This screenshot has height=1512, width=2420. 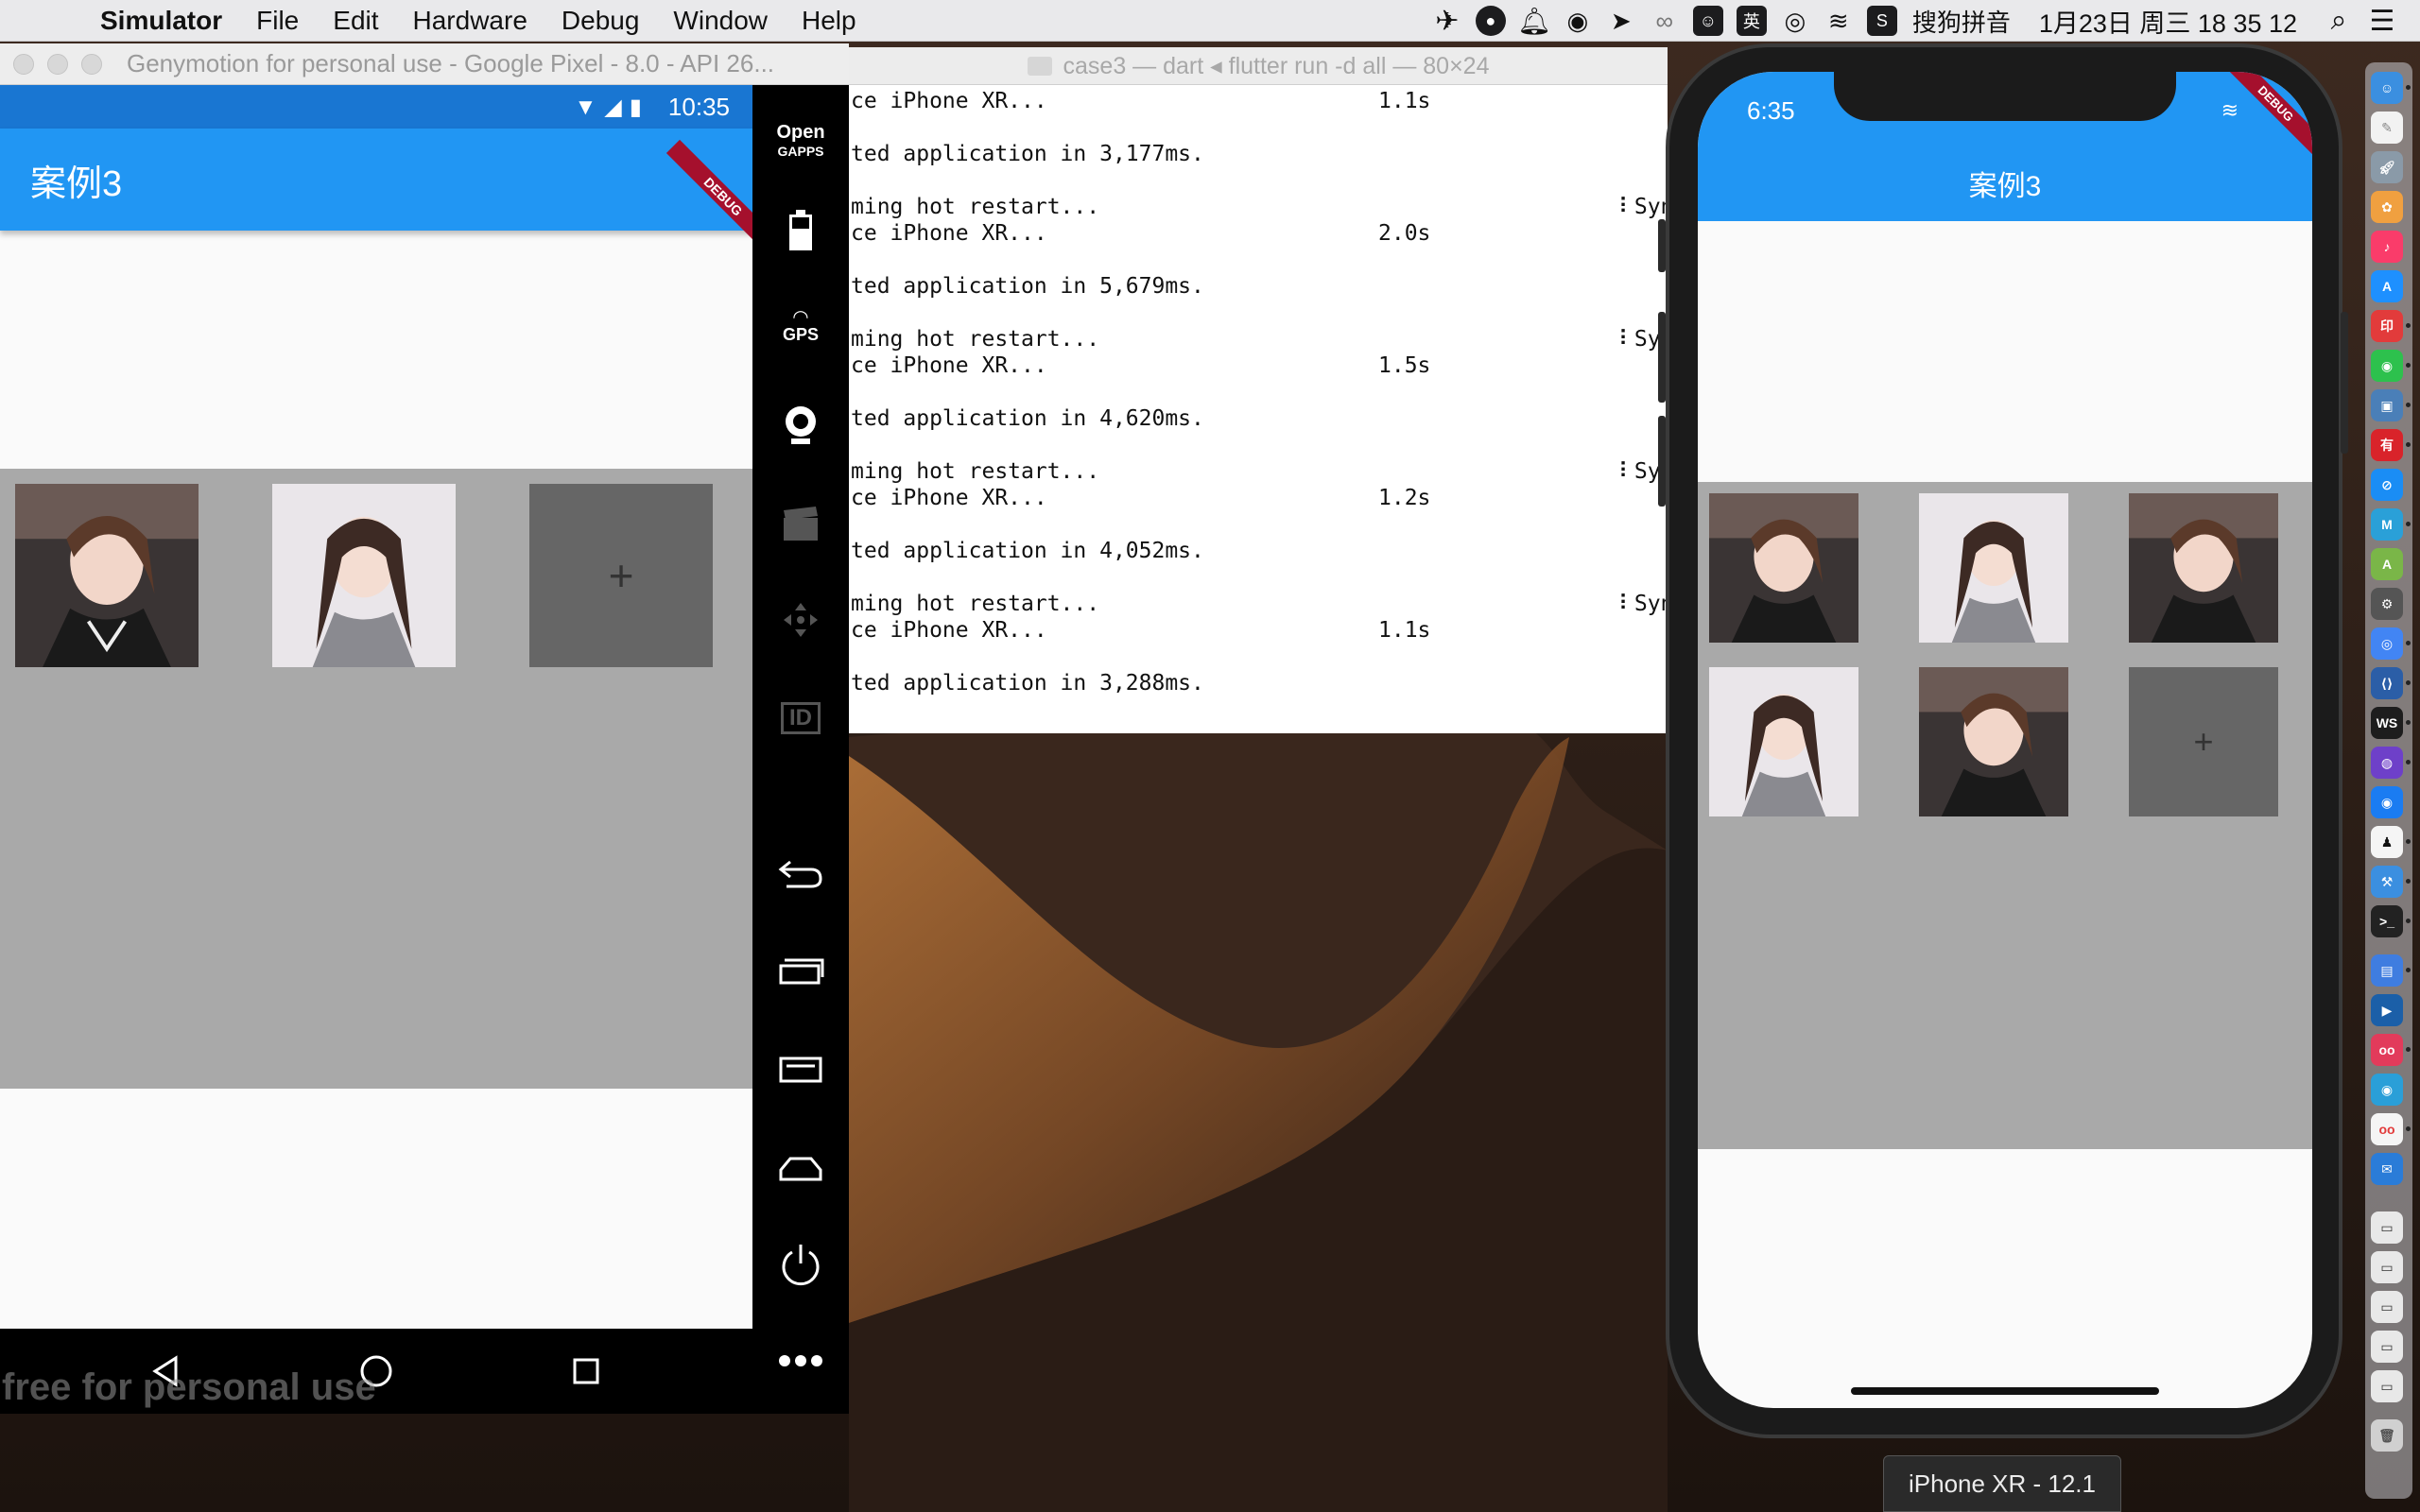 What do you see at coordinates (2387, 1267) in the screenshot?
I see `document-stack-icon: ▭` at bounding box center [2387, 1267].